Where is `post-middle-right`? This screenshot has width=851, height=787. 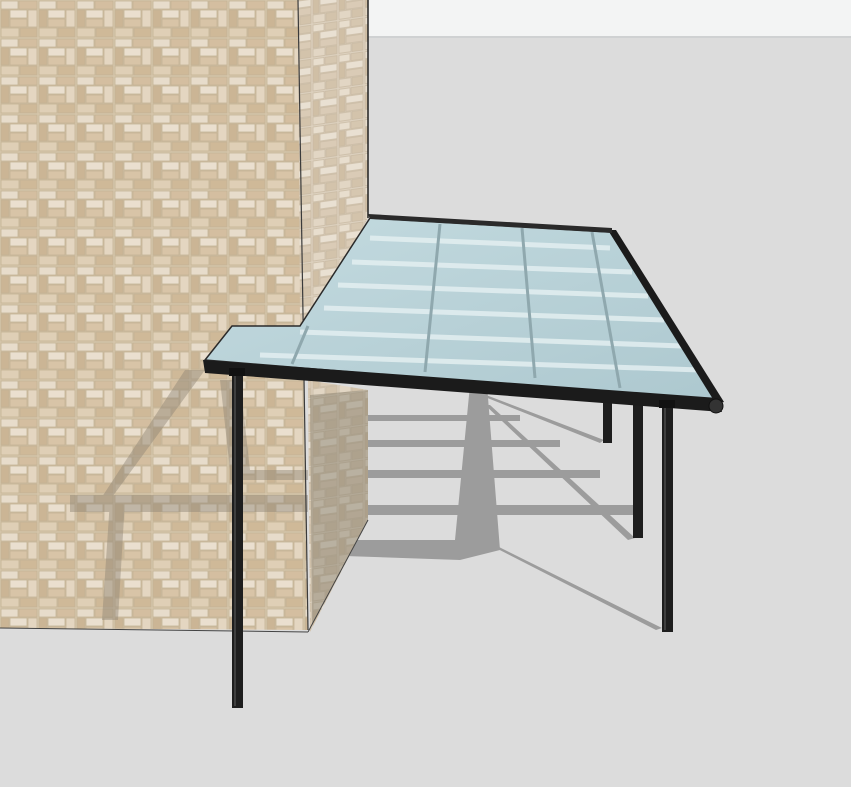
post-middle-right is located at coordinates (638, 468).